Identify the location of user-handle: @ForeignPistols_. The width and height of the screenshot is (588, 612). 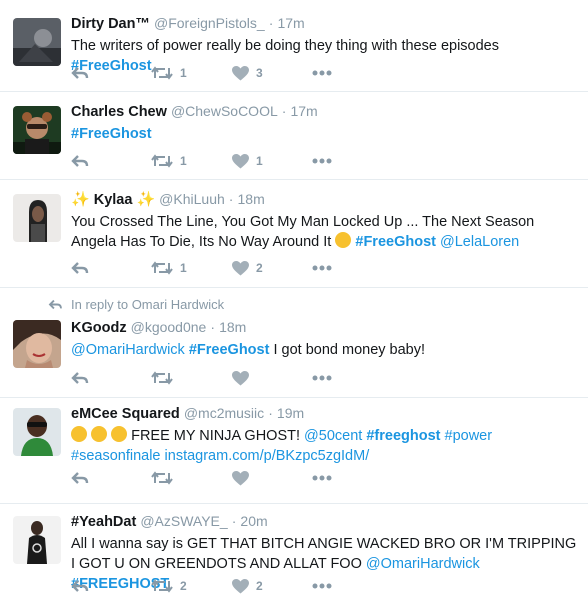
(209, 23).